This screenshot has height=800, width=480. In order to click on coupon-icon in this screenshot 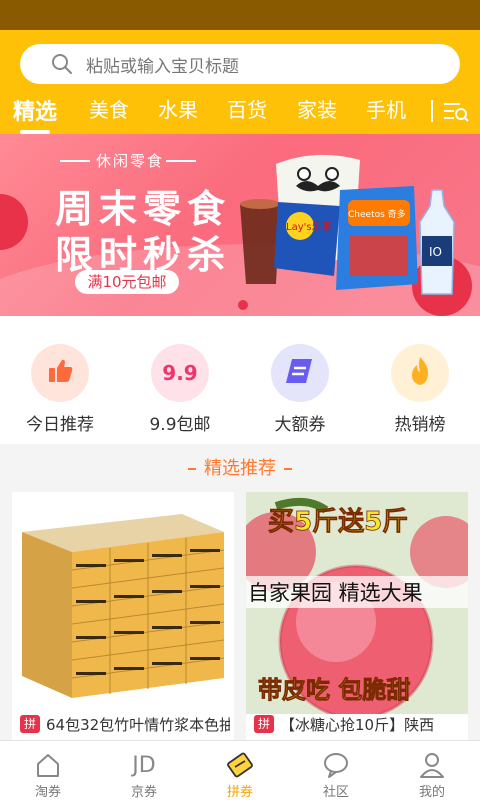, I will do `click(300, 373)`.